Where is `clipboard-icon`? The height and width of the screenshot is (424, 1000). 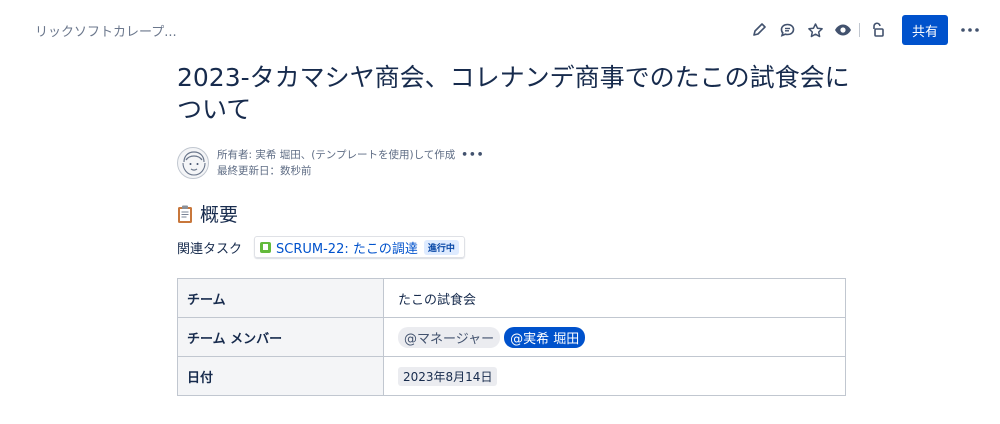
clipboard-icon is located at coordinates (185, 214).